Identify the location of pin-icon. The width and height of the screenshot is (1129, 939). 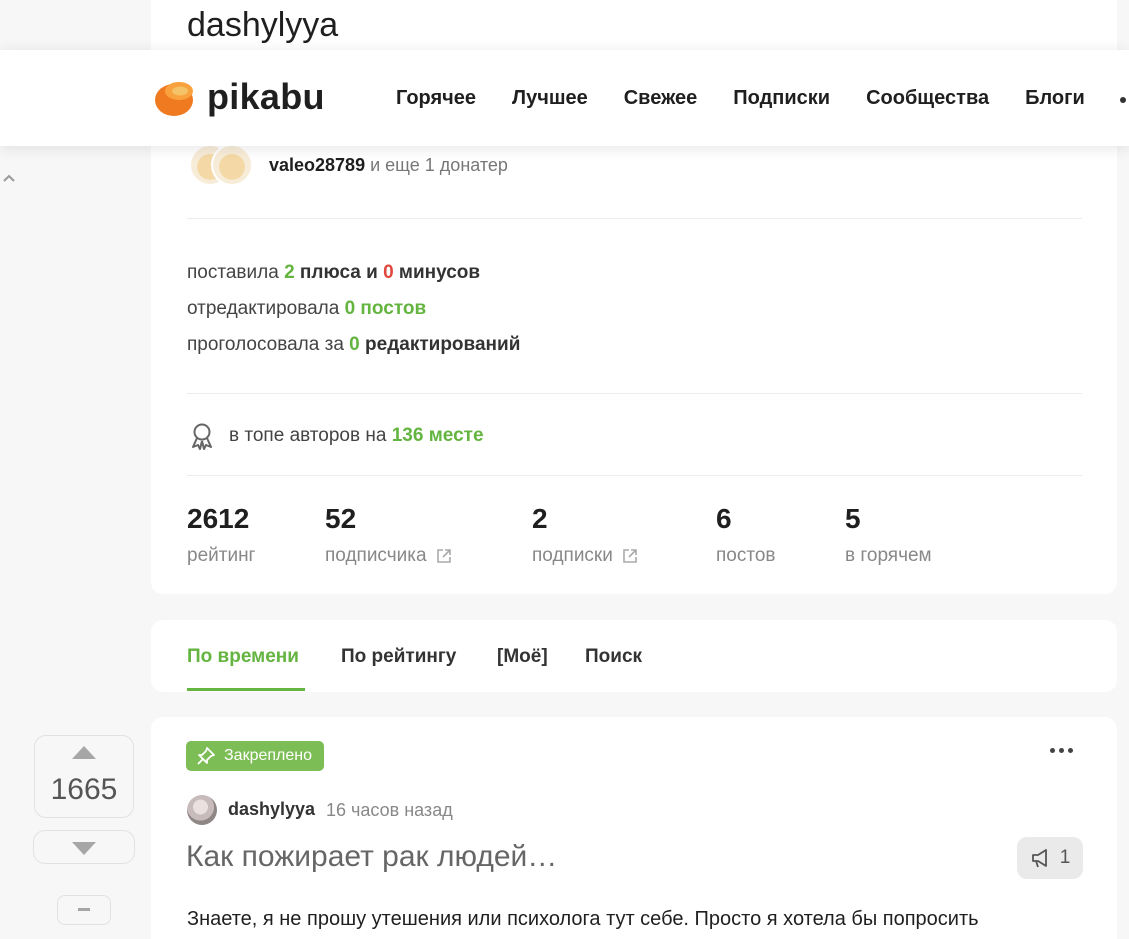
(206, 756).